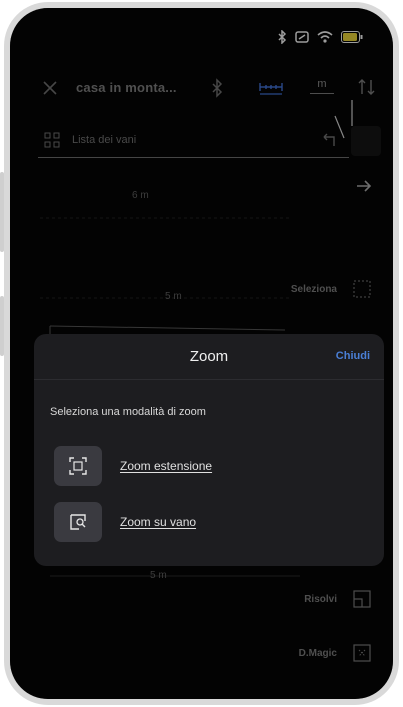  I want to click on zoom-room-icon, so click(78, 522).